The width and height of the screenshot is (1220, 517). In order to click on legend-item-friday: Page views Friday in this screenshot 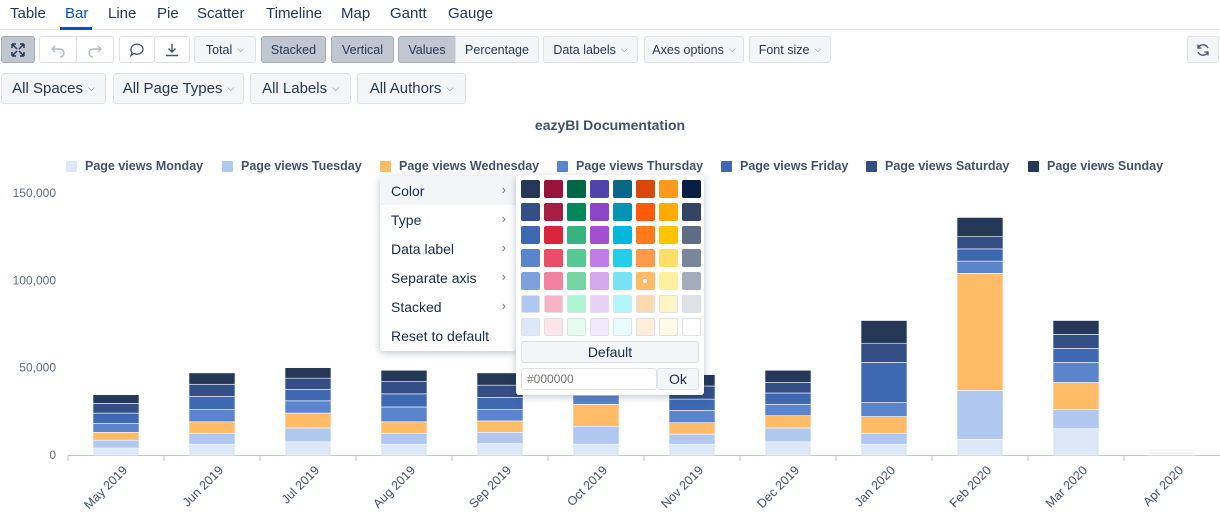, I will do `click(784, 166)`.